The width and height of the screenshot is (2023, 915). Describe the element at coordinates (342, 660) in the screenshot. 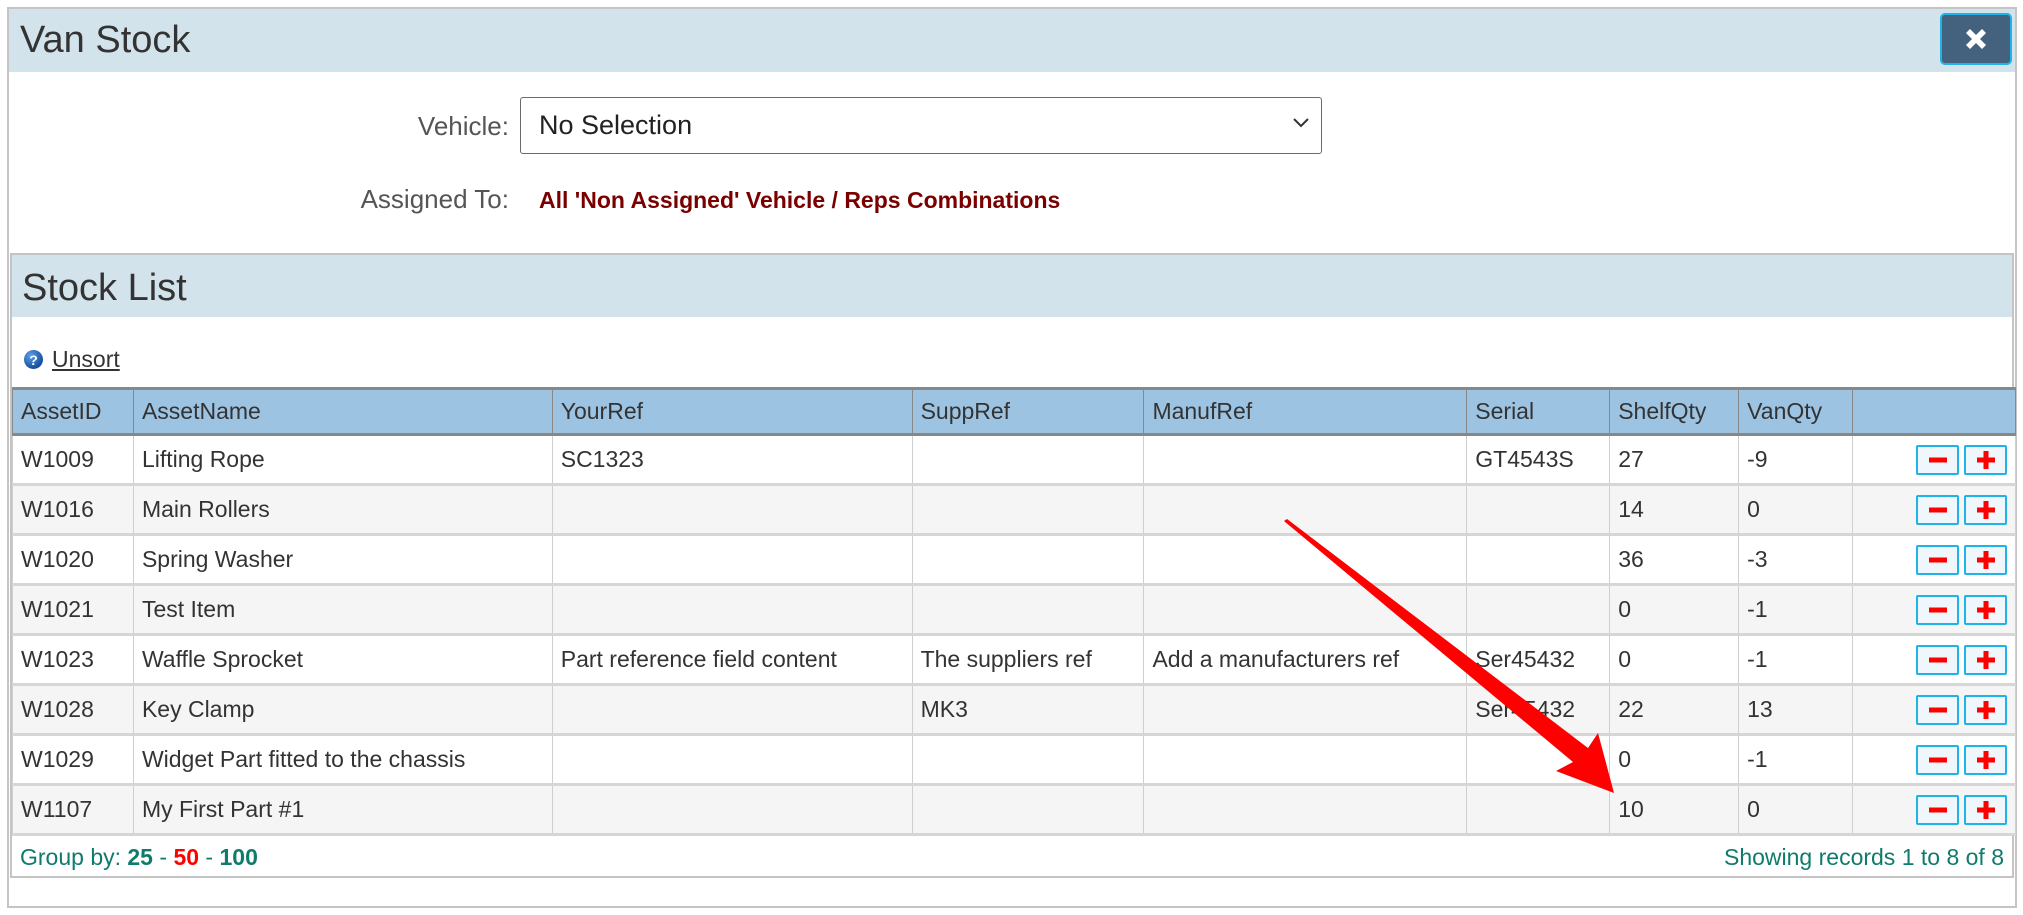

I see `cell-asset-name: Waffle Sprocket` at that location.